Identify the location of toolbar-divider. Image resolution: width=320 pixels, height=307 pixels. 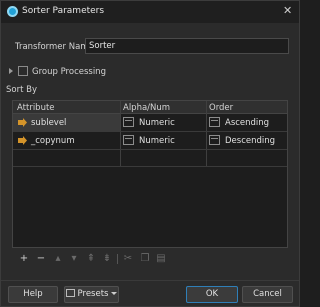
(117, 259).